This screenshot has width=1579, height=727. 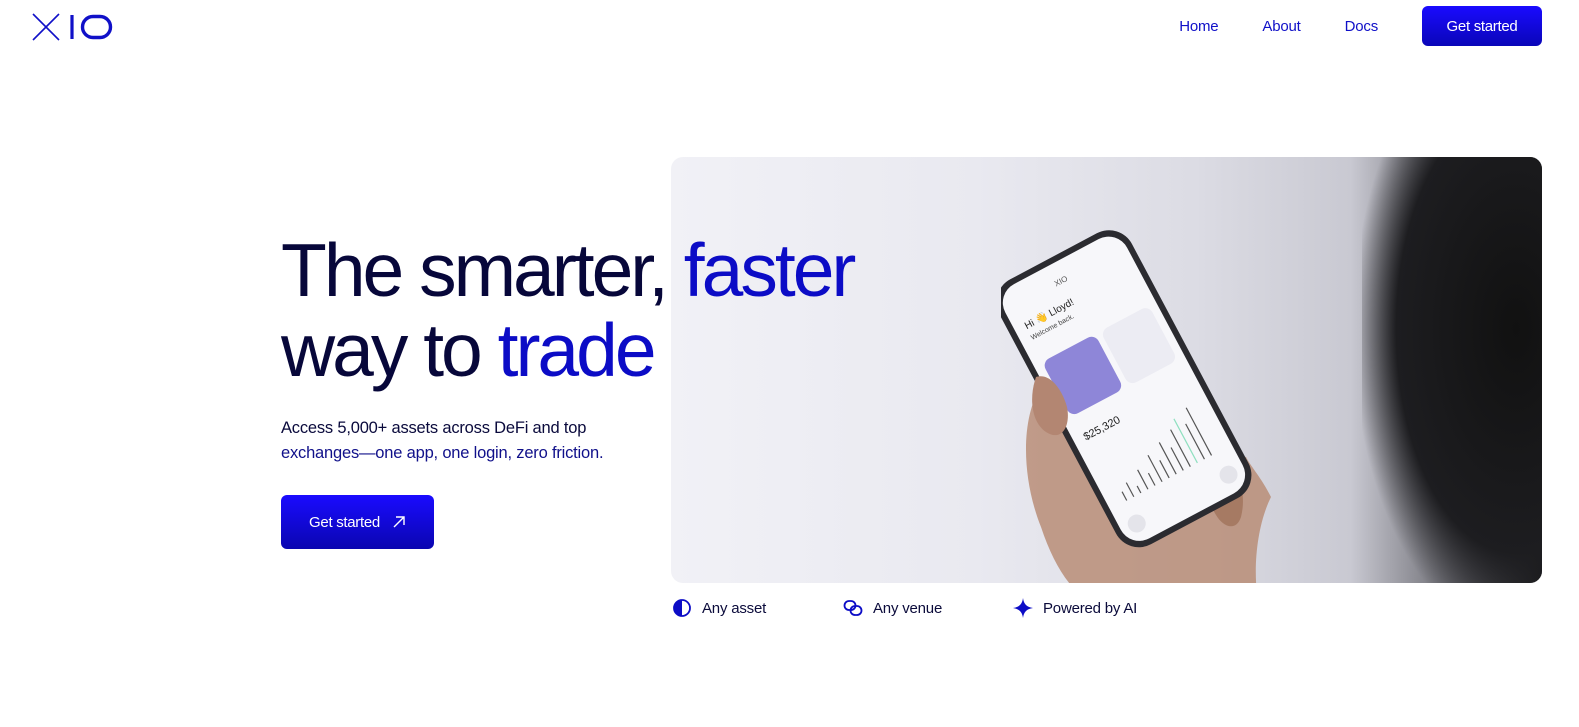 I want to click on hero-title-line2-accent: trade, so click(x=577, y=350).